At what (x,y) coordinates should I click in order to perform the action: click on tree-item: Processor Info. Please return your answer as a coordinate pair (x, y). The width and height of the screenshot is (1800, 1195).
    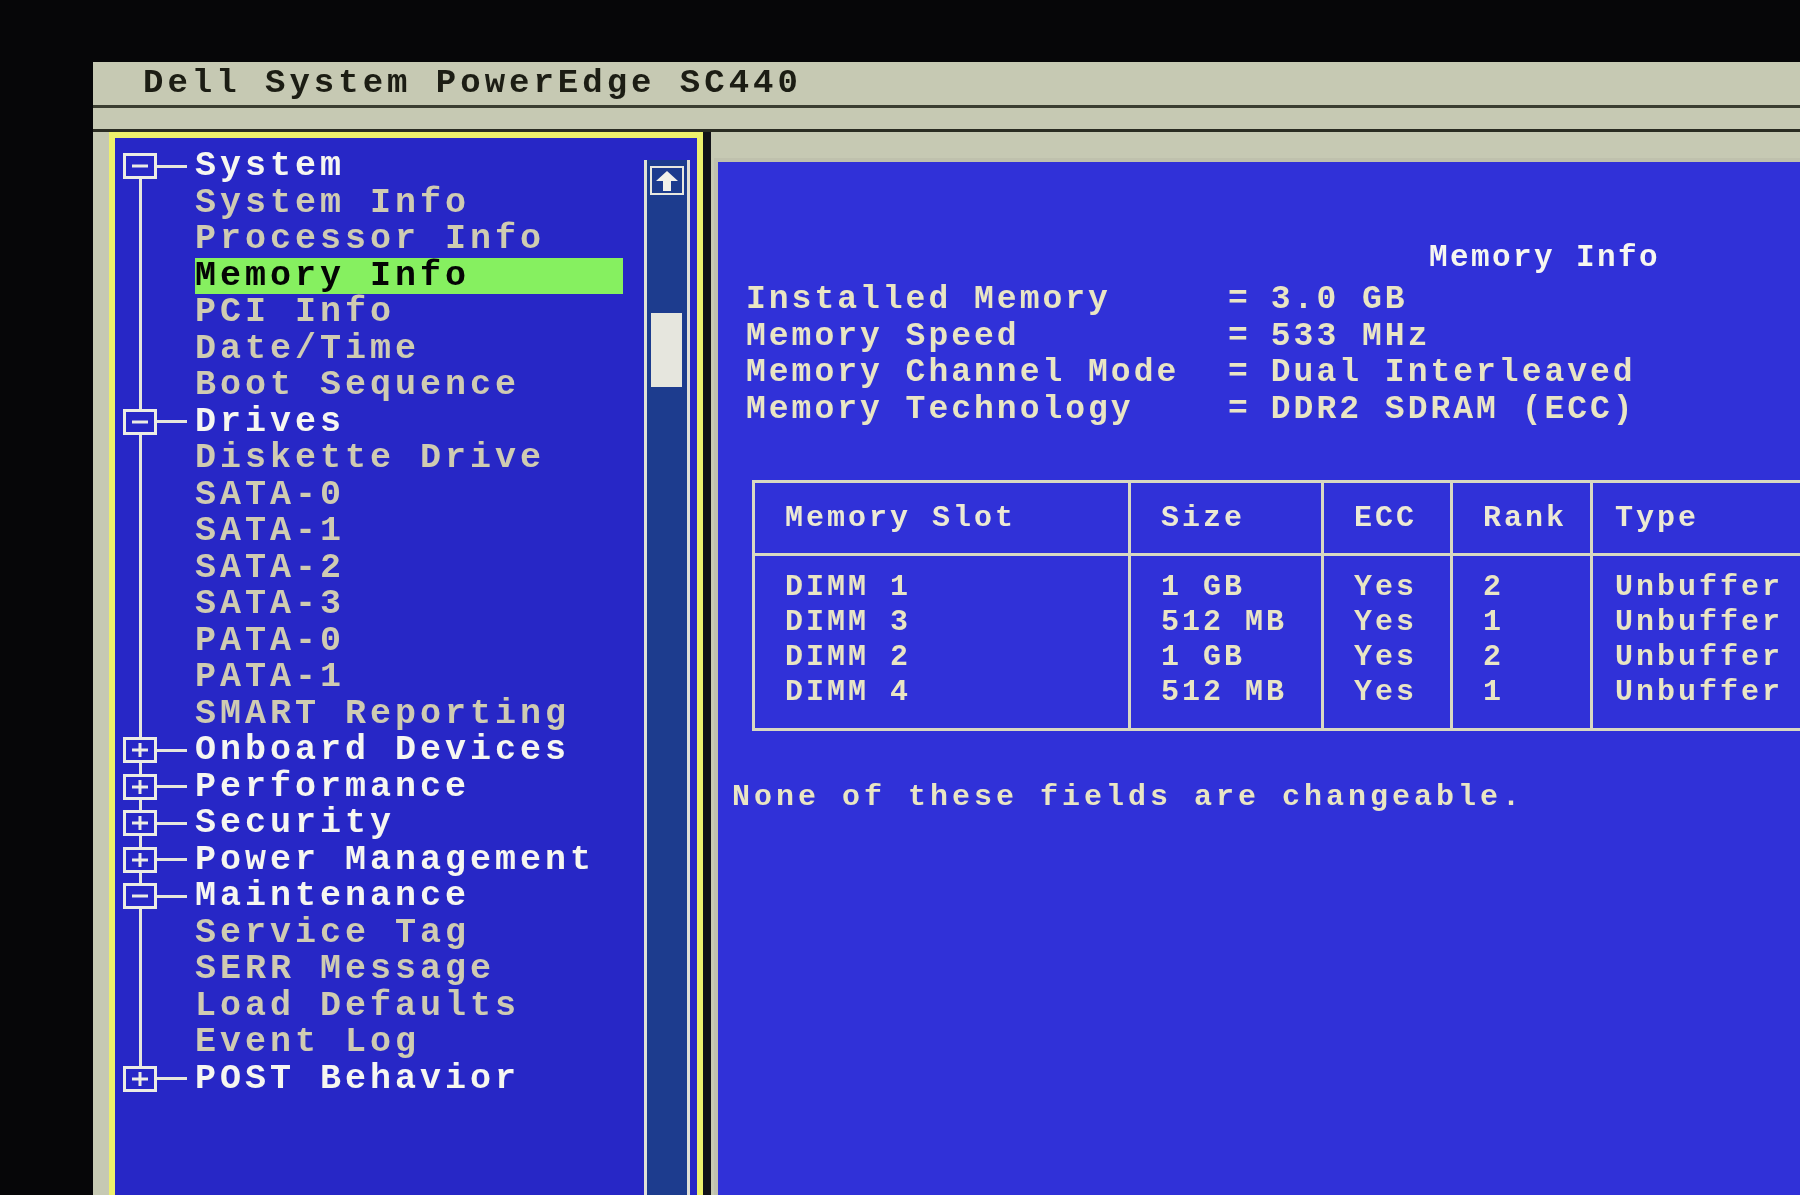
    Looking at the image, I should click on (370, 239).